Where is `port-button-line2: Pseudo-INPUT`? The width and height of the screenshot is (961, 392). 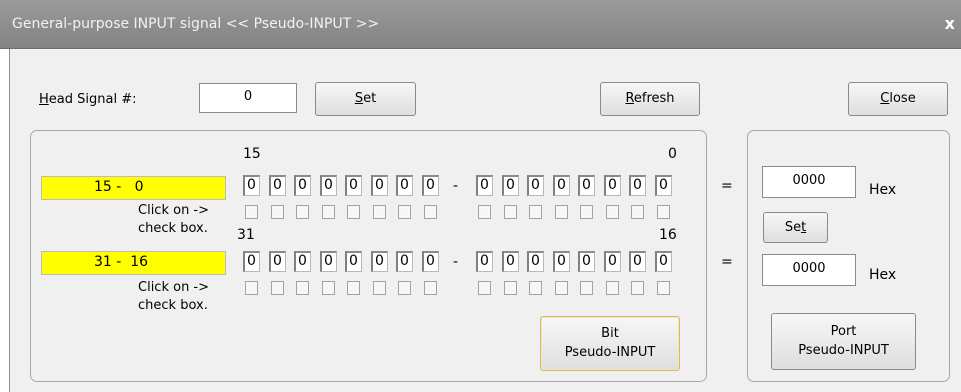 port-button-line2: Pseudo-INPUT is located at coordinates (843, 350).